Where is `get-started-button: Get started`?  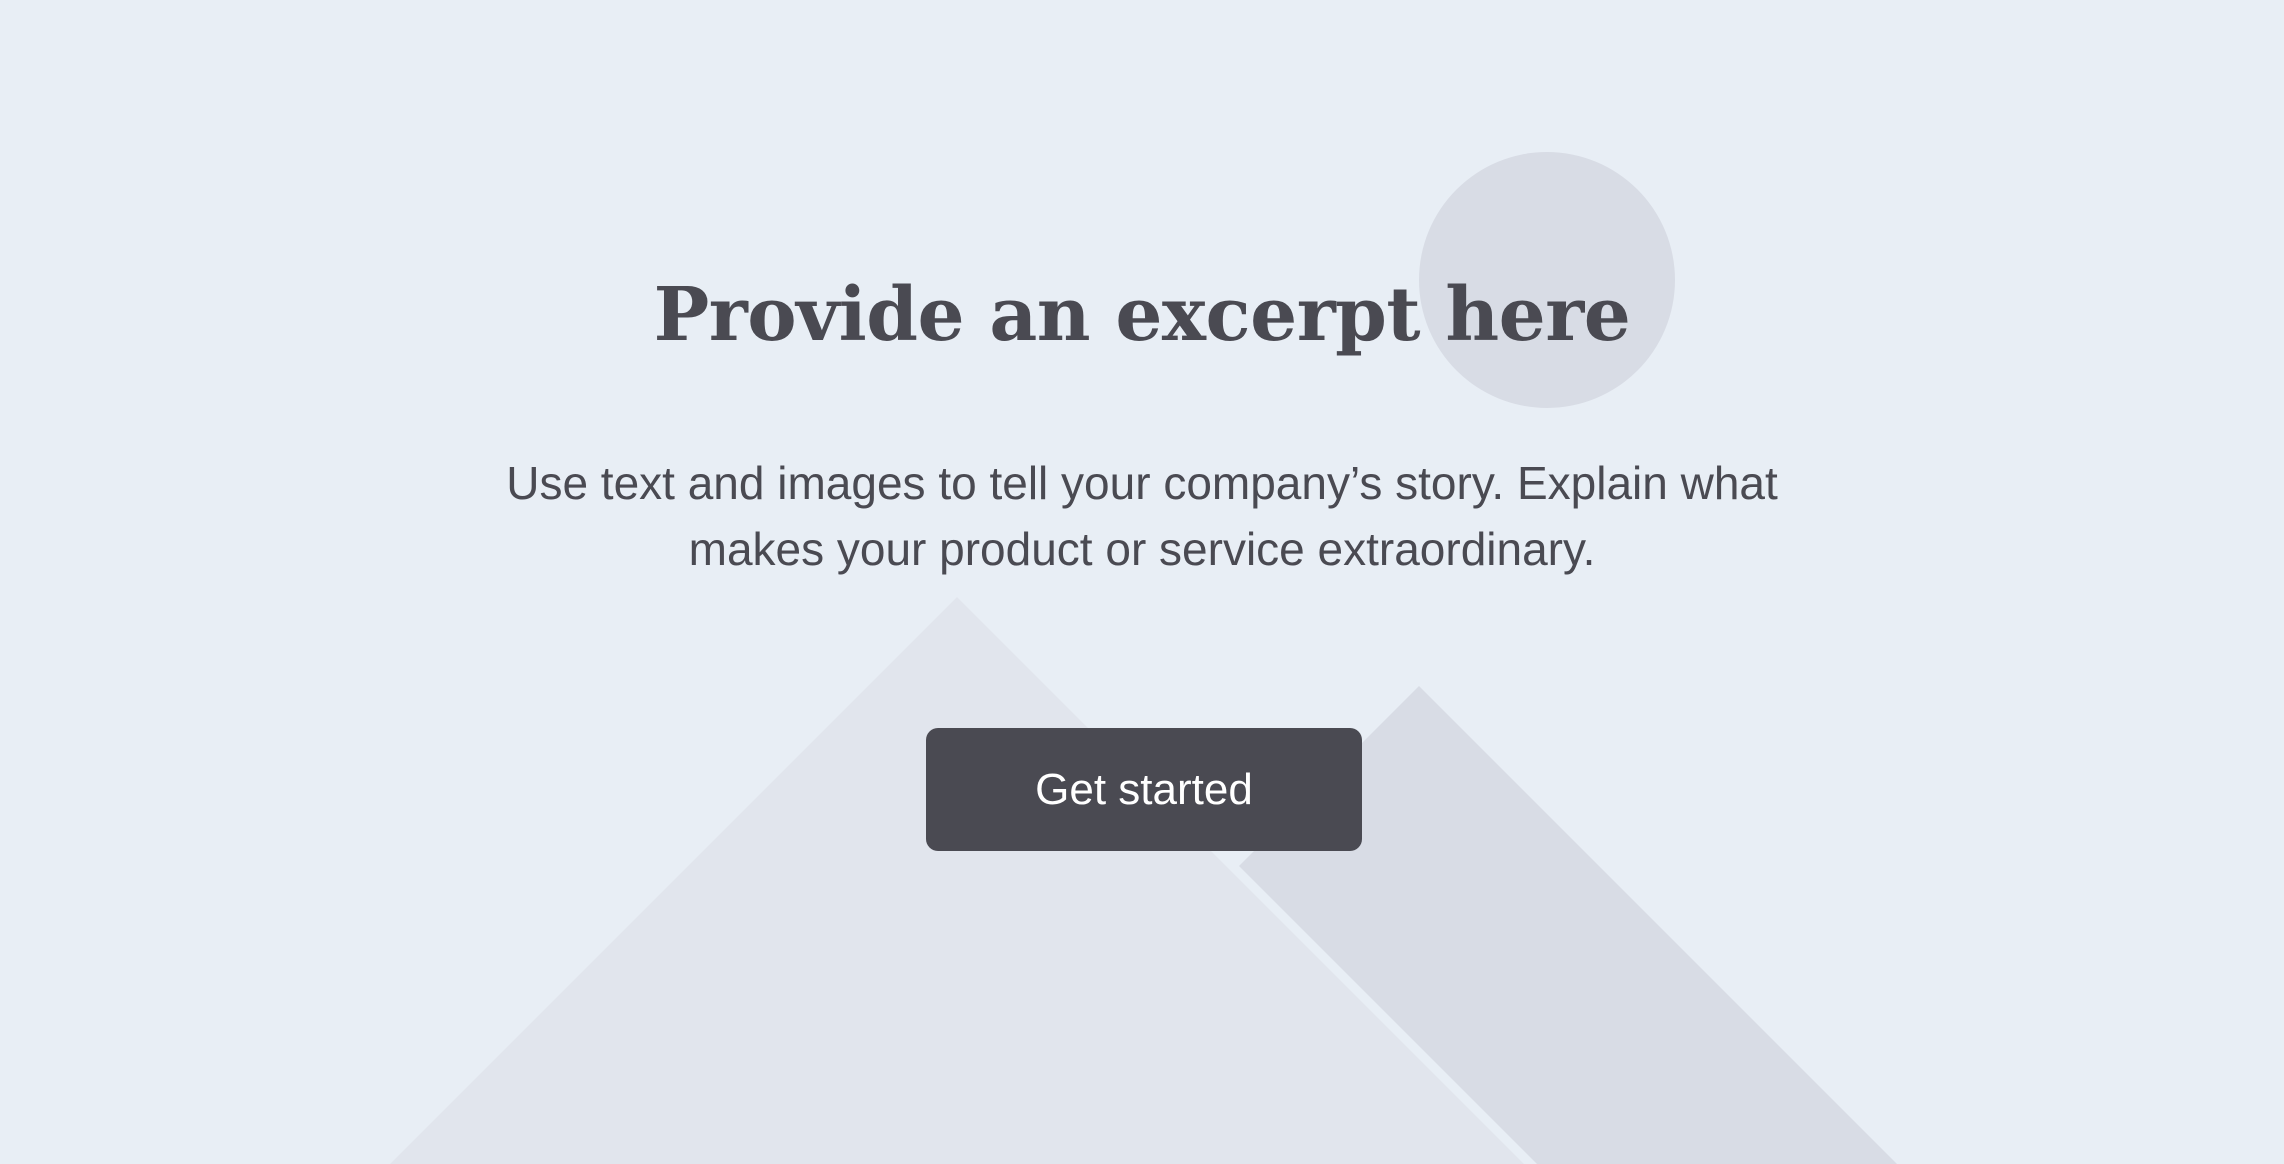 get-started-button: Get started is located at coordinates (1144, 789).